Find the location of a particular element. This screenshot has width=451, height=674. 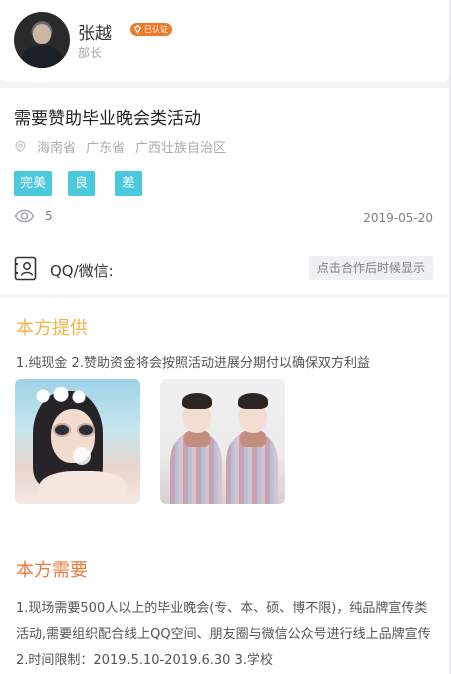

user-name: 张越 is located at coordinates (95, 34).